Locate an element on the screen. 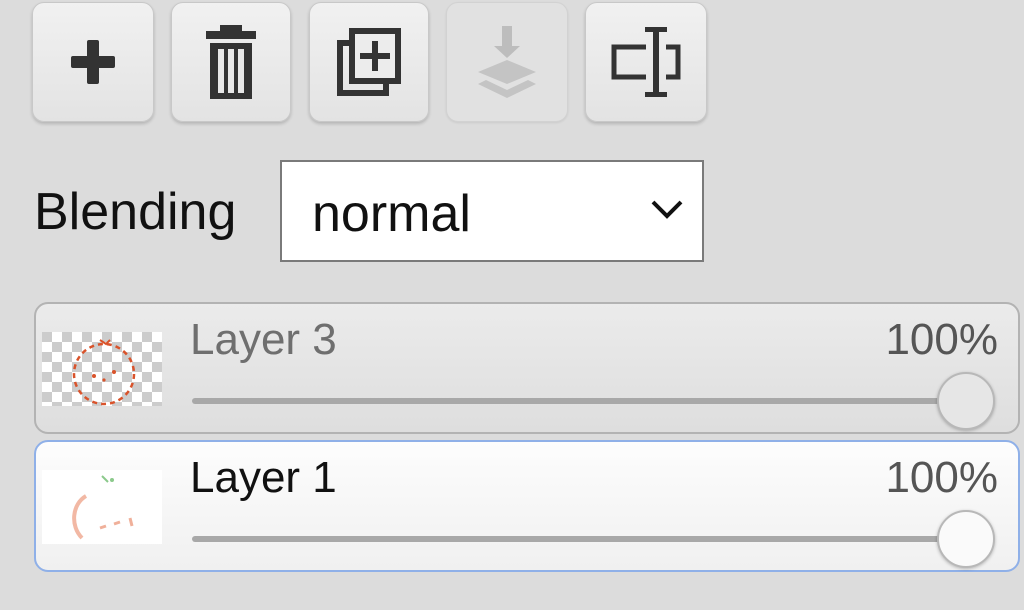  layer-name: Layer 1 is located at coordinates (263, 477).